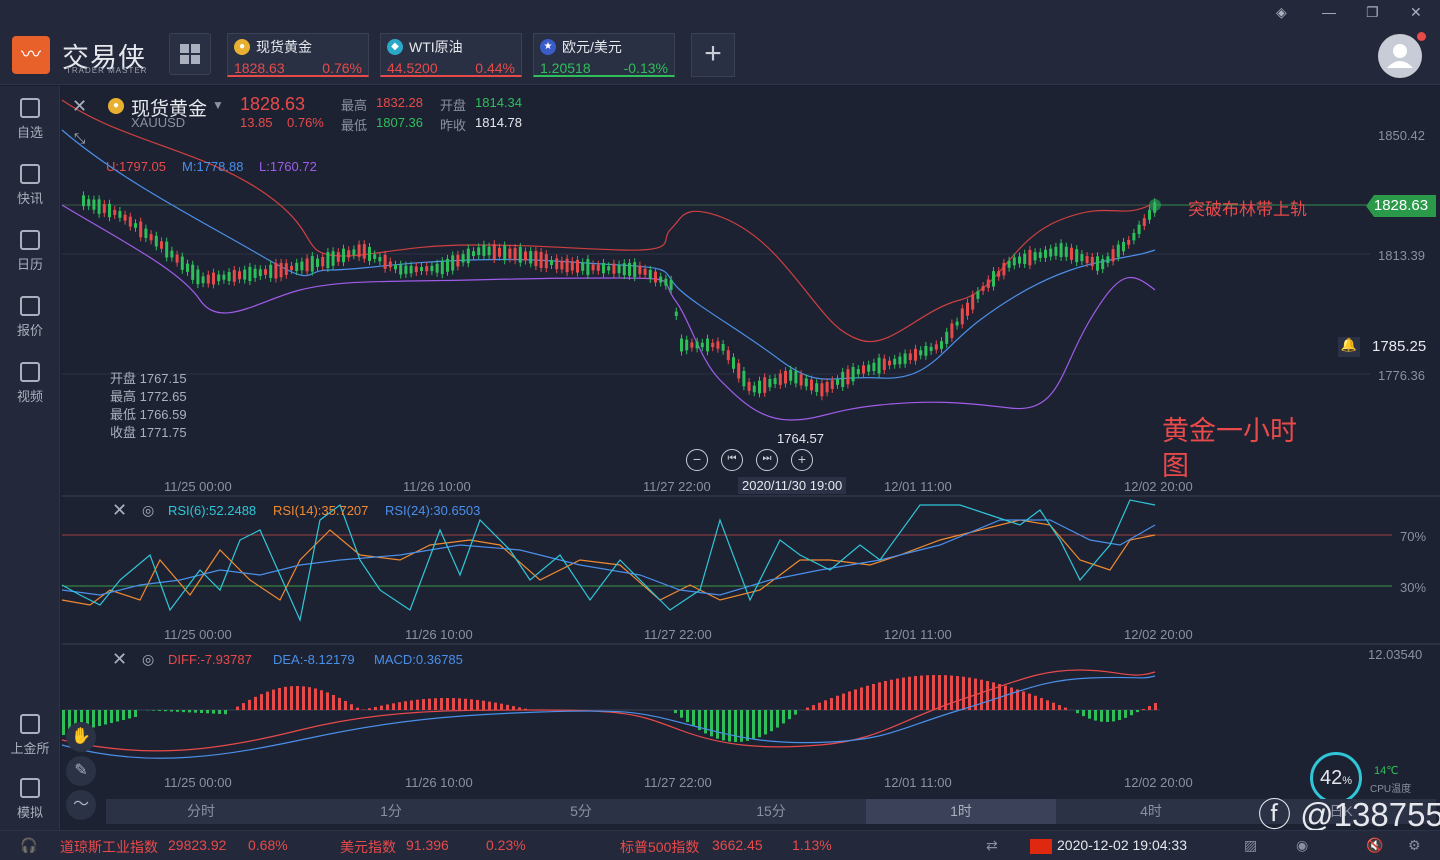 The image size is (1440, 860). I want to click on network-icon: ⇄, so click(992, 845).